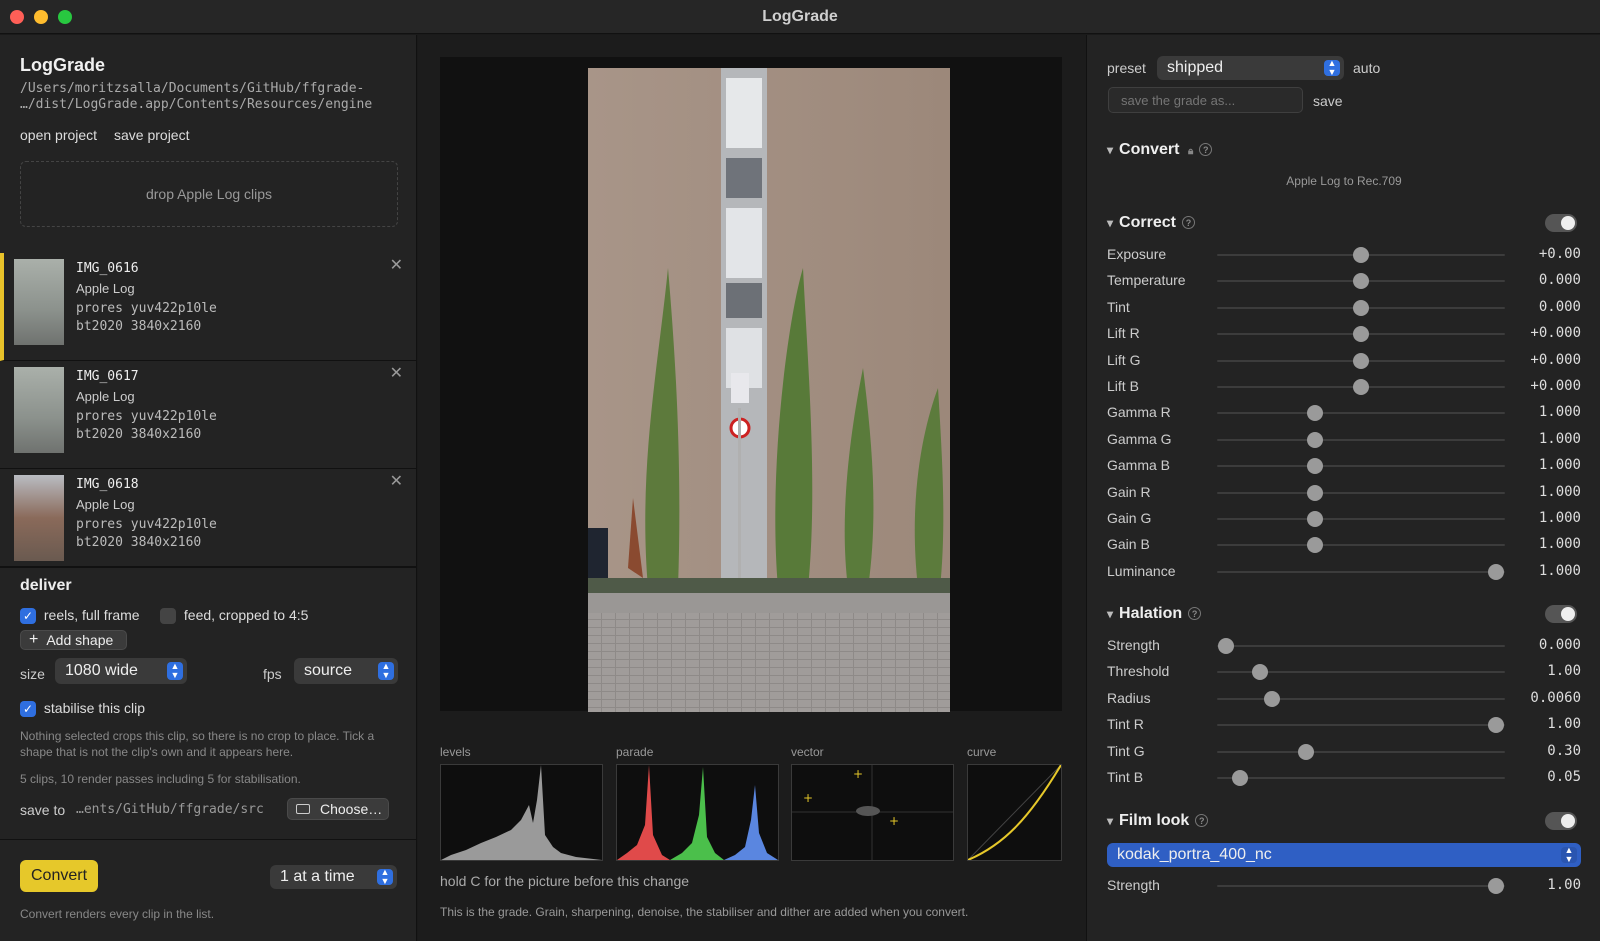  What do you see at coordinates (1110, 821) in the screenshot?
I see `chevron-down-icon: ▾` at bounding box center [1110, 821].